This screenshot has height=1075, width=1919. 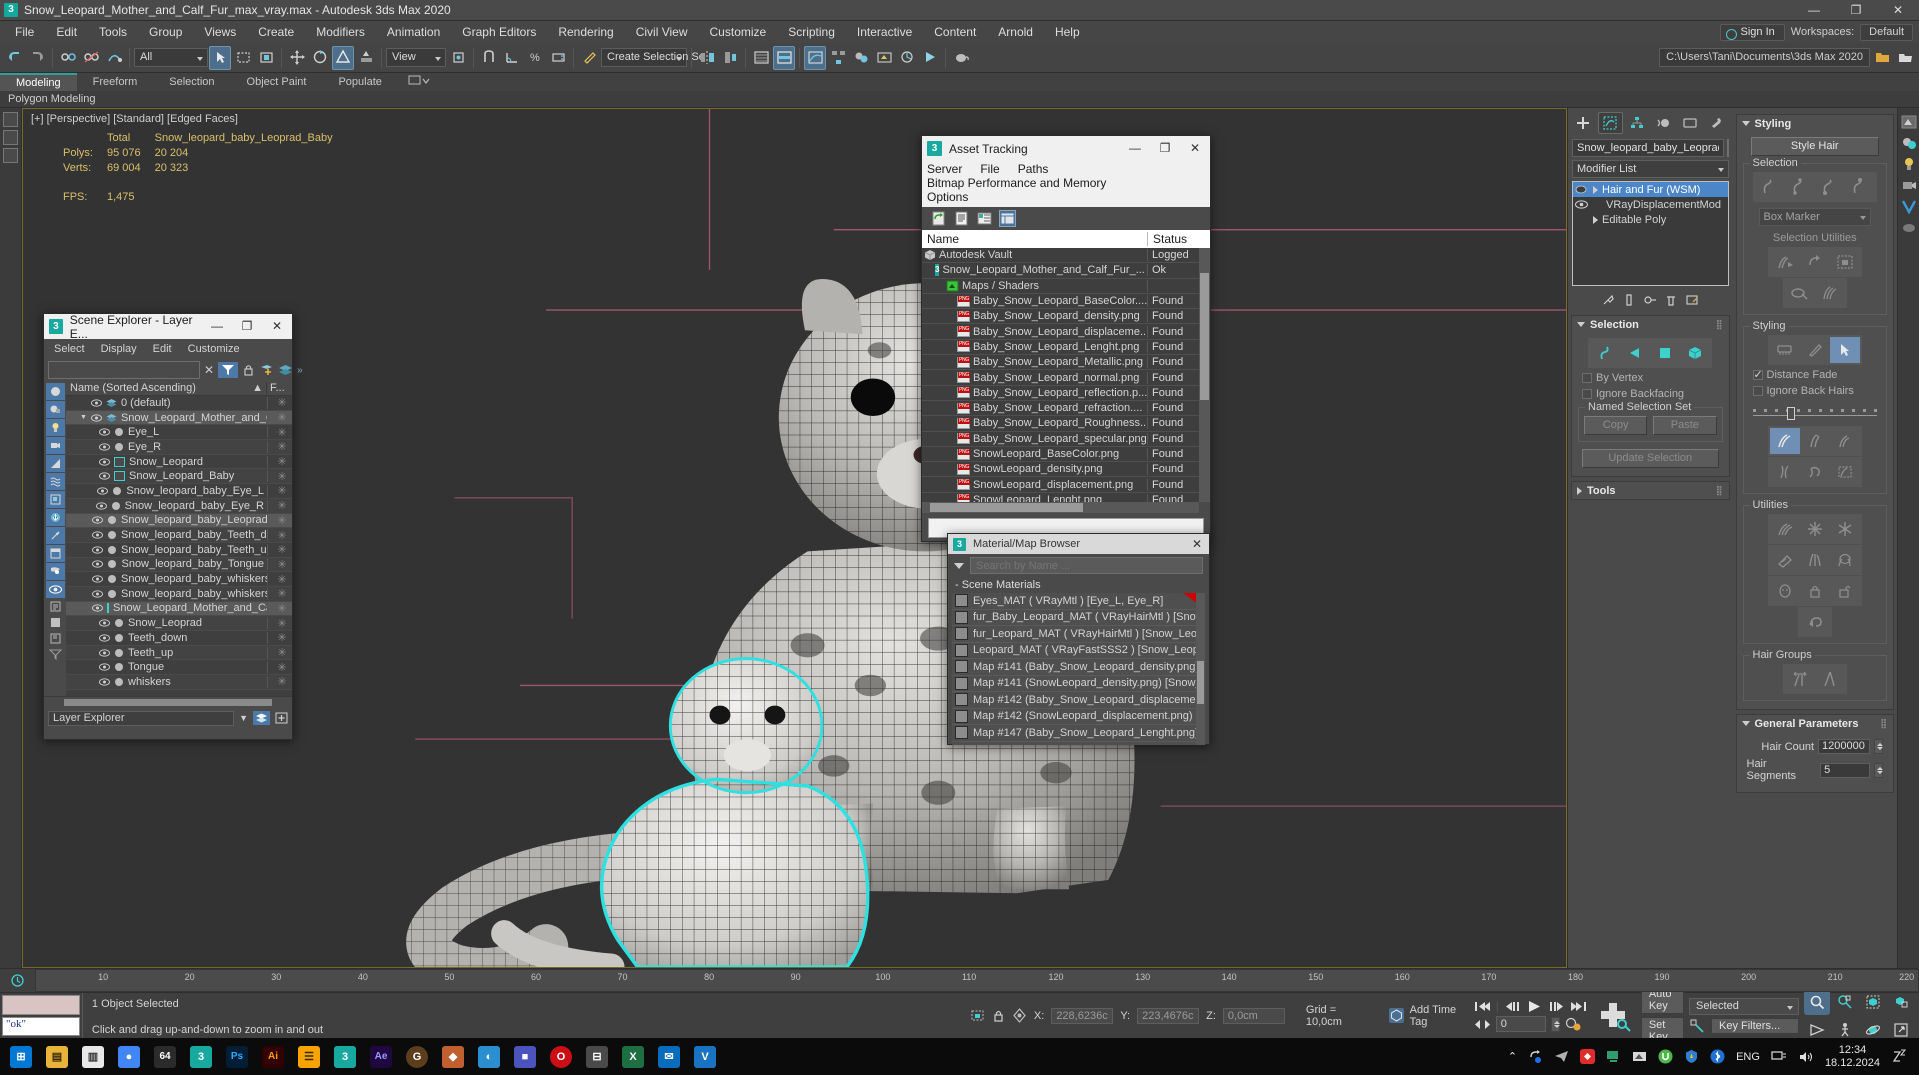 I want to click on hair-select-all-icon, so click(x=1830, y=293).